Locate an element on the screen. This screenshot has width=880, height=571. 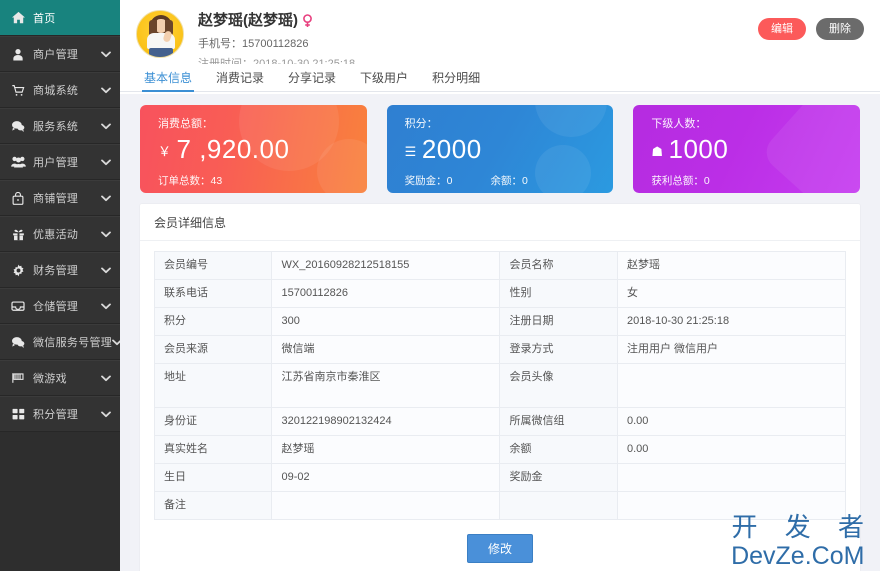
table-cell-label: 会员名称 is located at coordinates (558, 265).